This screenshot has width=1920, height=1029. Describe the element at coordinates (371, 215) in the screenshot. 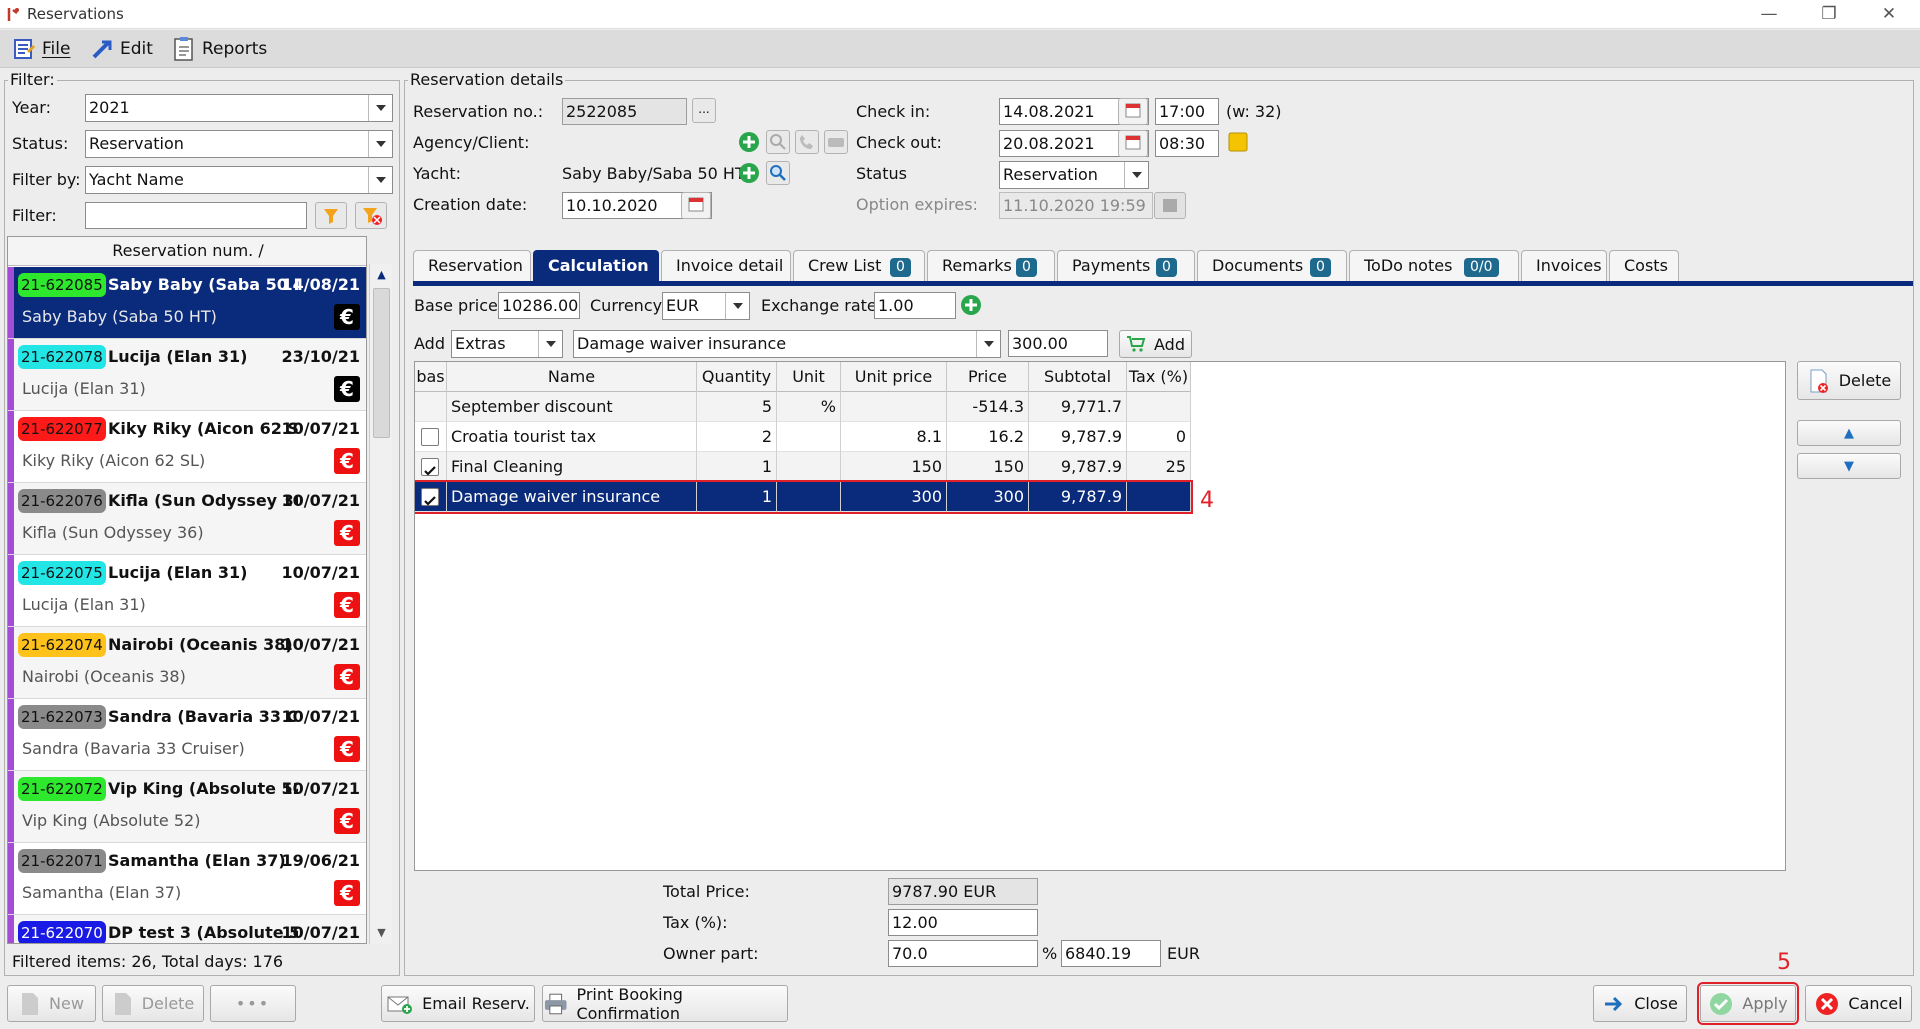

I see `clear-filter-button` at that location.